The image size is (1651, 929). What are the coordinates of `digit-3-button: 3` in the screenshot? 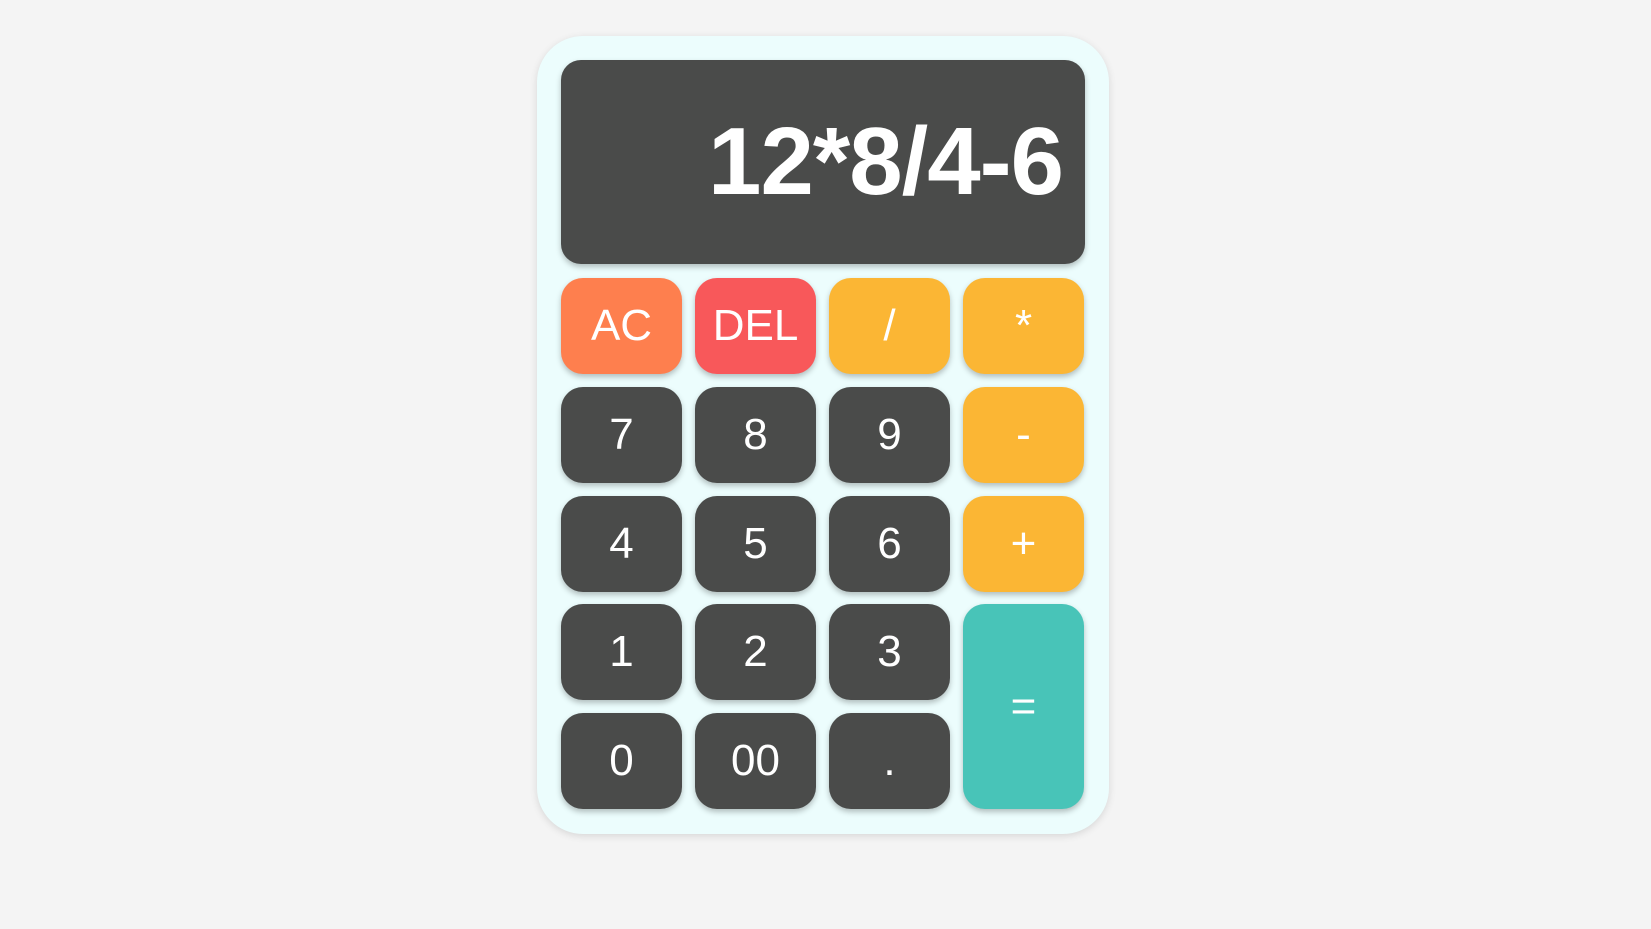 It's located at (889, 652).